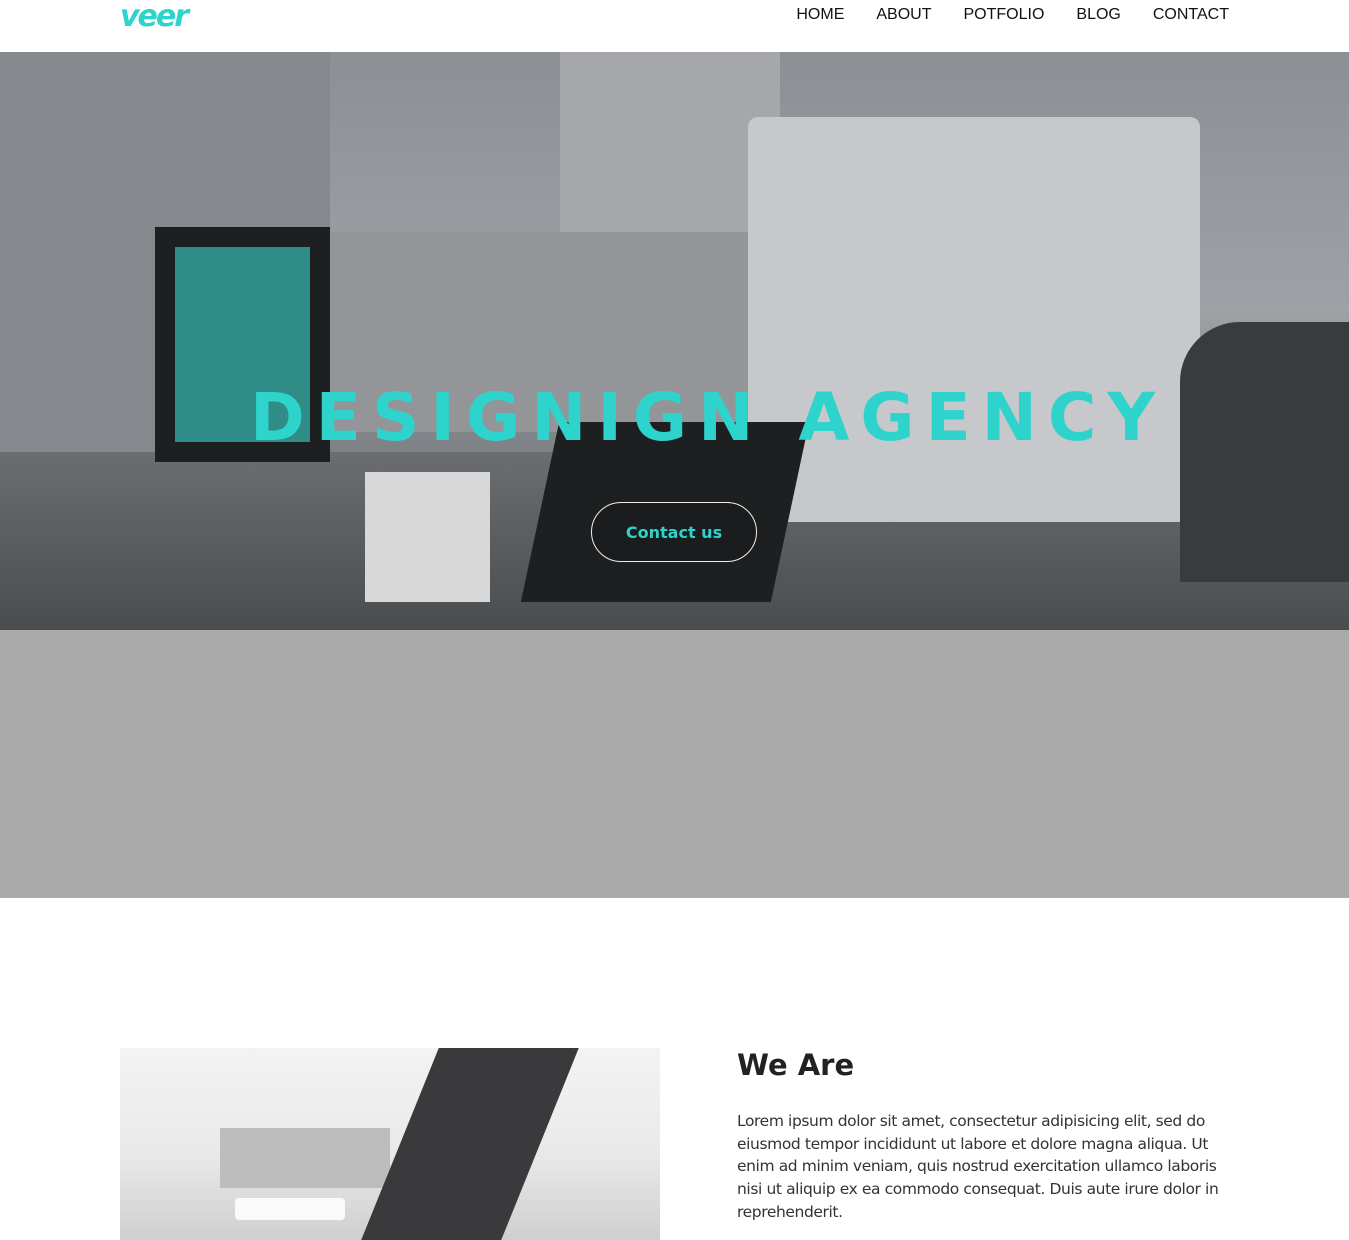 Image resolution: width=1349 pixels, height=1240 pixels. I want to click on site-header: veer HOME ABOUT POTFOLIO BLOG CONTACT, so click(674, 26).